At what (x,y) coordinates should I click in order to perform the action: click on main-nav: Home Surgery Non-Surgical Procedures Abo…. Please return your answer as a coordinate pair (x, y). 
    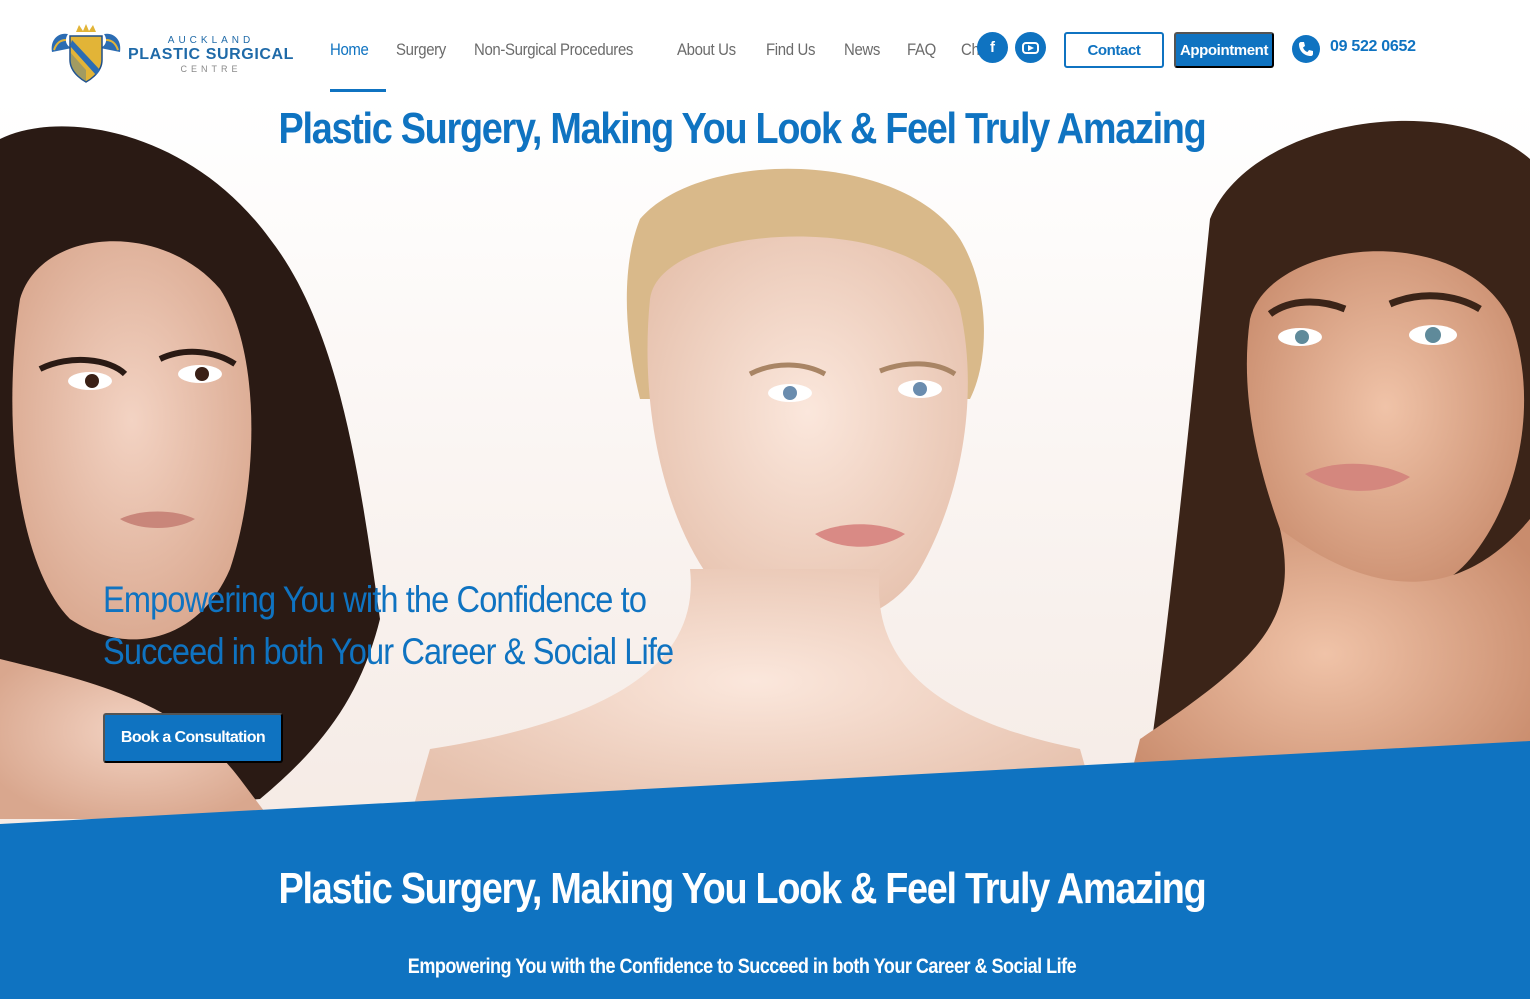
    Looking at the image, I should click on (682, 49).